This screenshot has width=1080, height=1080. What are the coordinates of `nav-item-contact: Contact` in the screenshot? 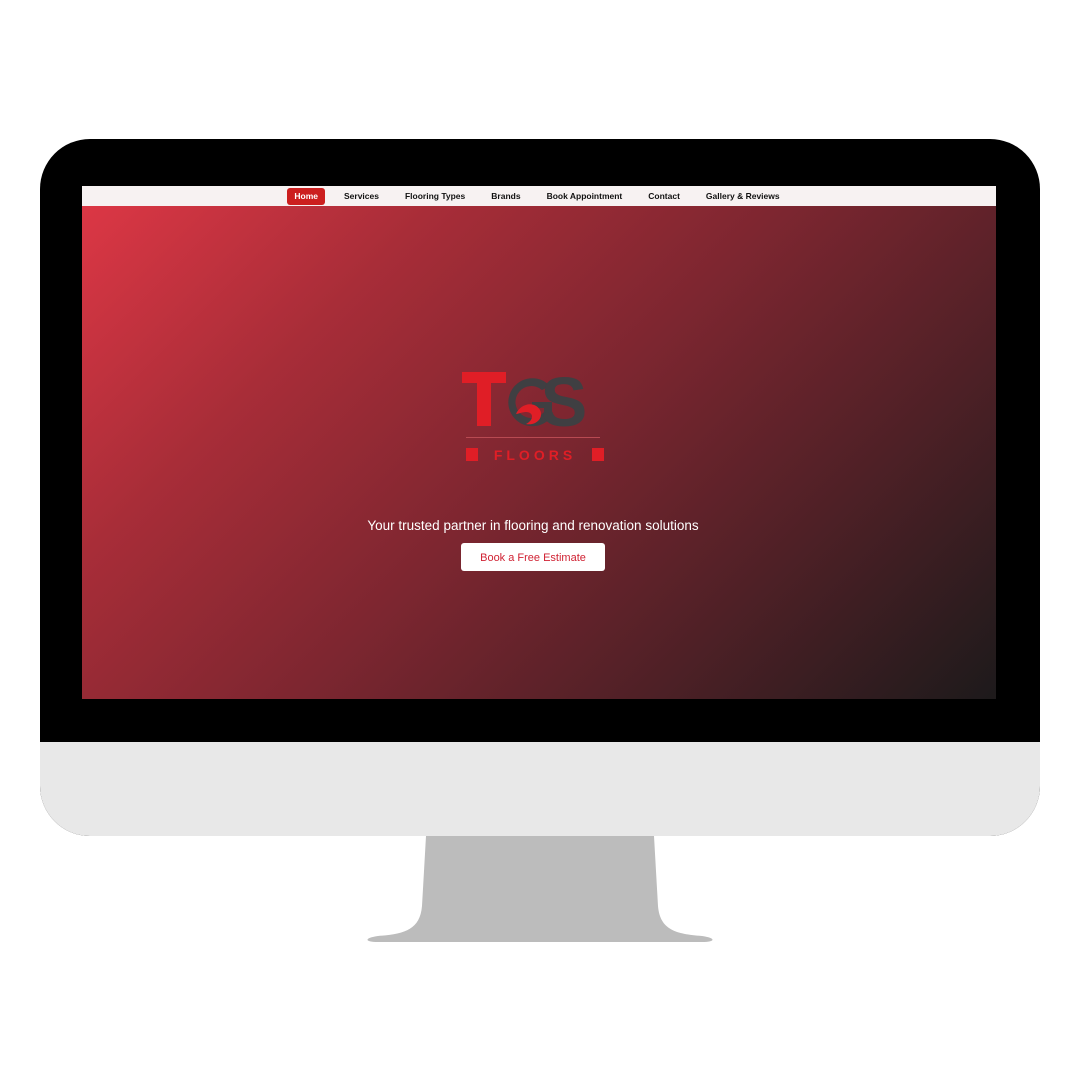 It's located at (664, 196).